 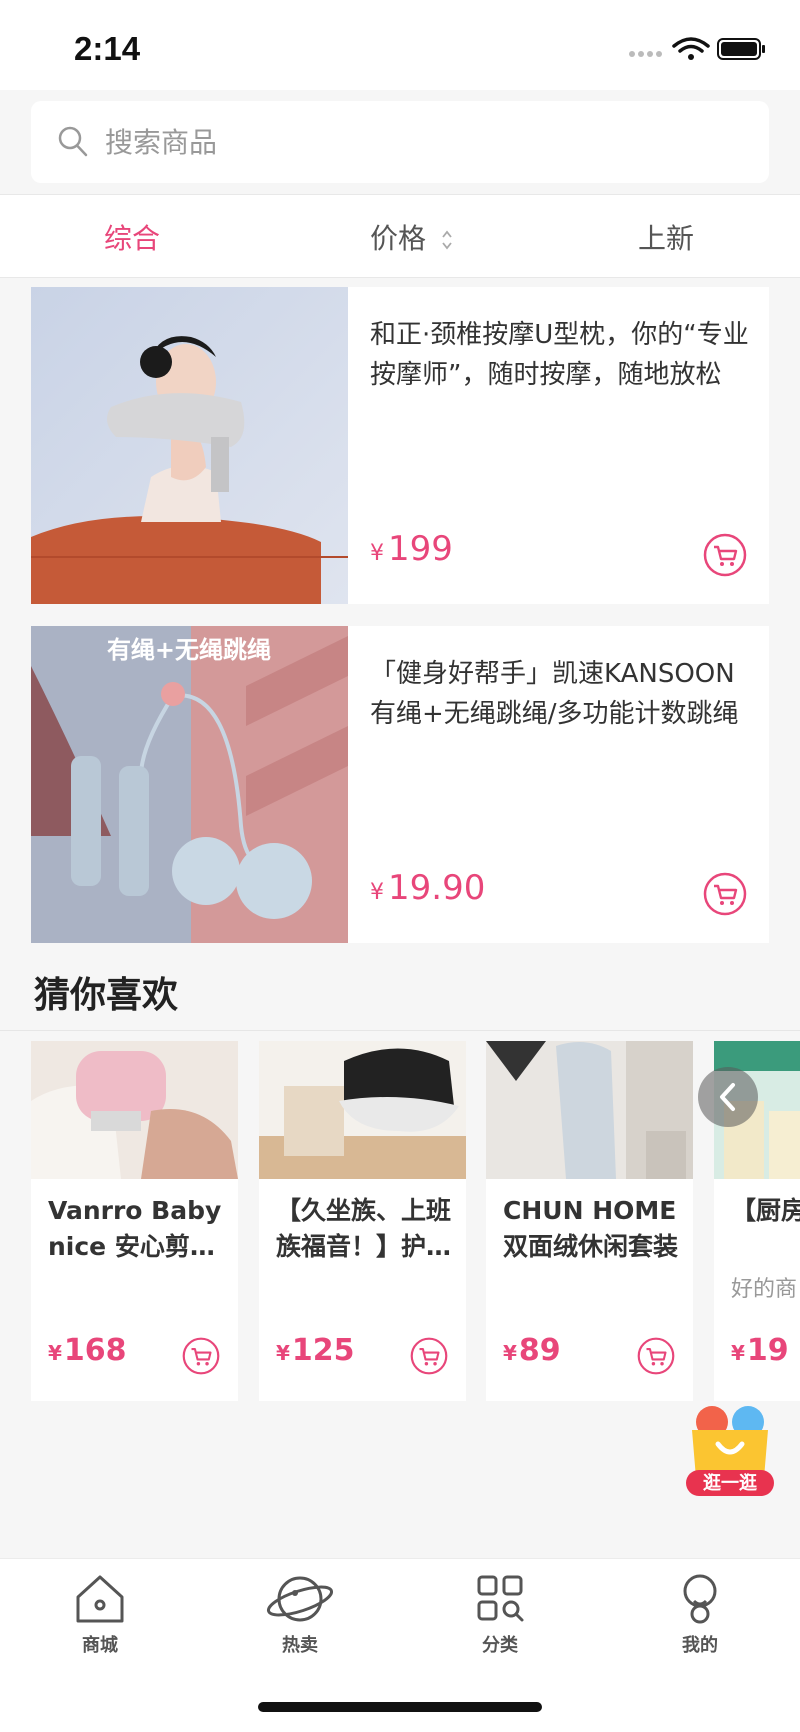 What do you see at coordinates (132, 237) in the screenshot?
I see `filter-tab-comprehensive: 综合` at bounding box center [132, 237].